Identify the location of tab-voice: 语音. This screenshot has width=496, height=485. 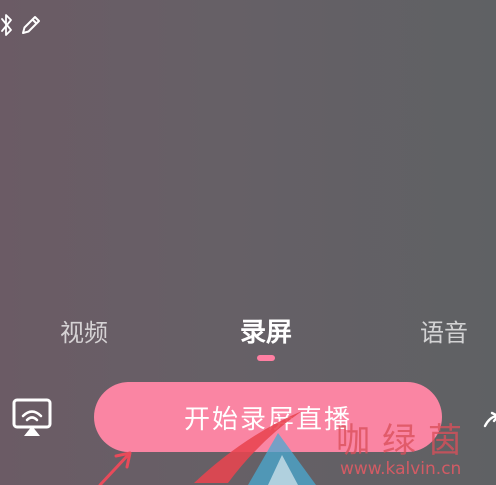
(444, 333).